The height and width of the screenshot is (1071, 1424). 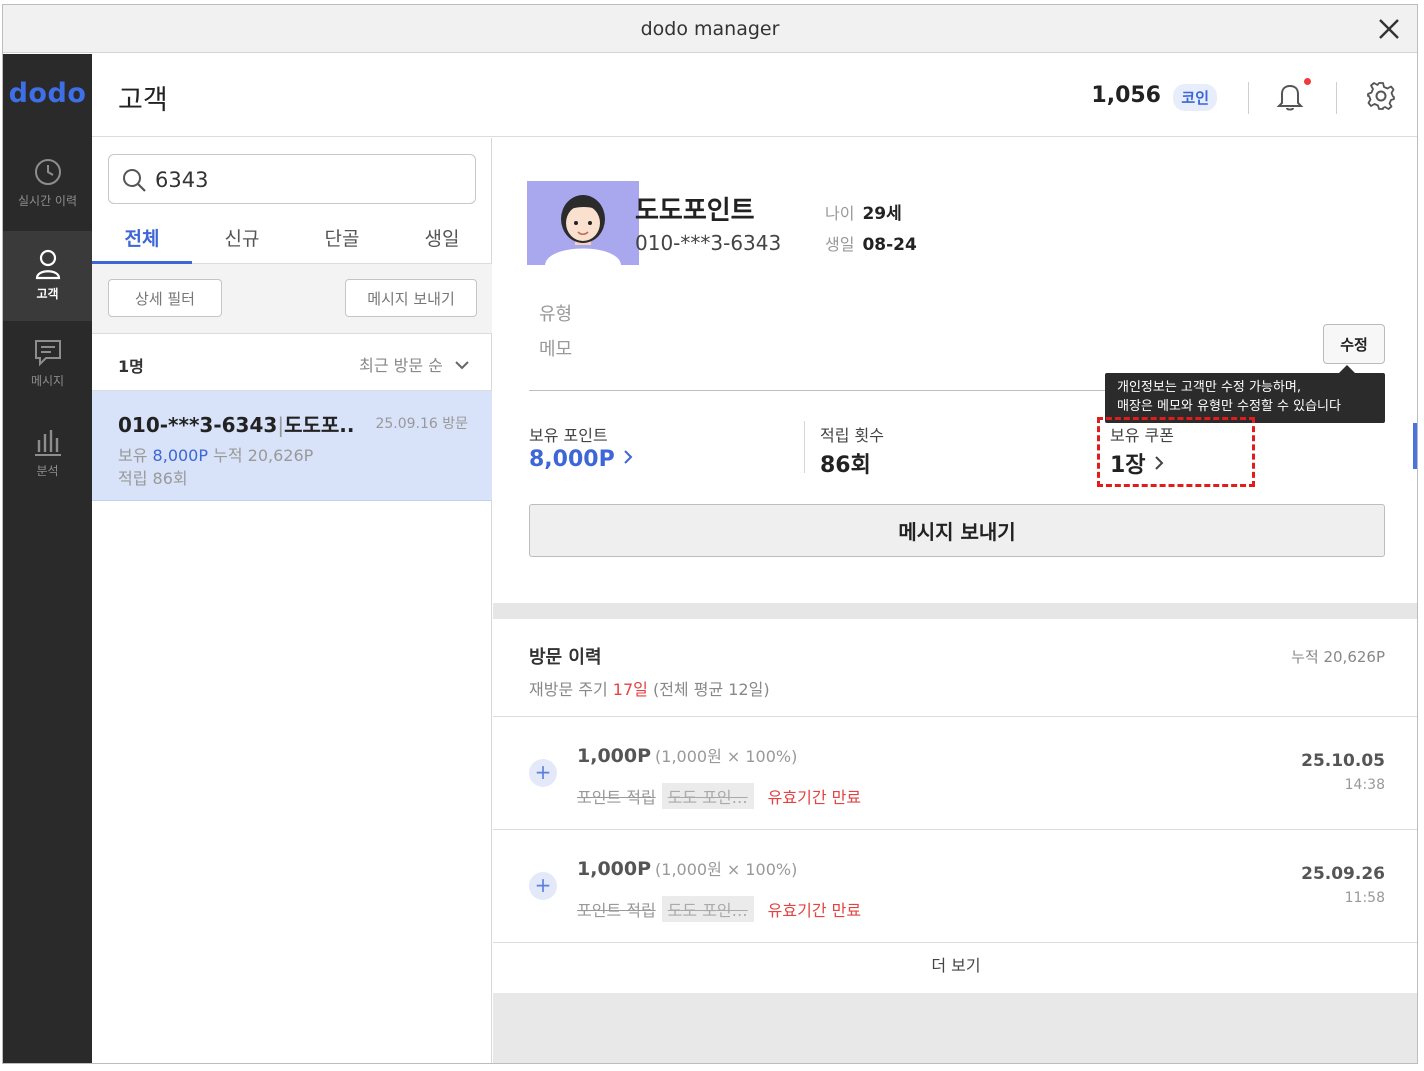 I want to click on points-label: 보유 포인트, so click(x=568, y=435).